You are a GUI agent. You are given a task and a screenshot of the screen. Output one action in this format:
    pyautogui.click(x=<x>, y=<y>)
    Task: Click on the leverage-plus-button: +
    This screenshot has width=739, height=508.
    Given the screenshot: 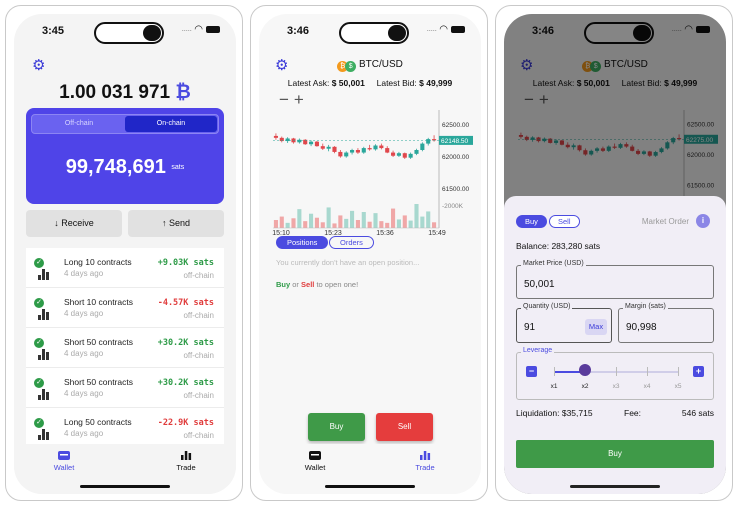 What is the action you would take?
    pyautogui.click(x=698, y=371)
    